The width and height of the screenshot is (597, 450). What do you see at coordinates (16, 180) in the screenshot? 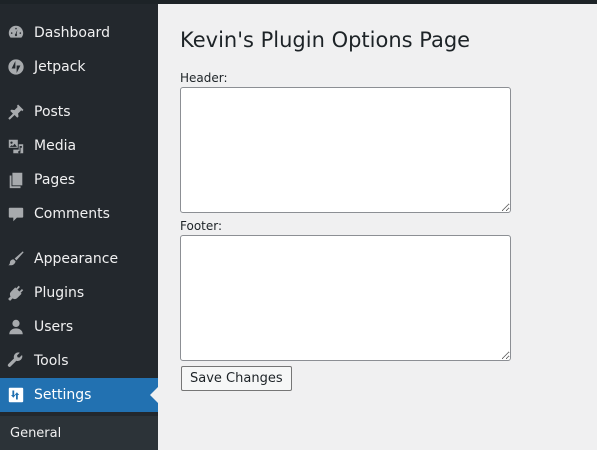
I see `pages-icon` at bounding box center [16, 180].